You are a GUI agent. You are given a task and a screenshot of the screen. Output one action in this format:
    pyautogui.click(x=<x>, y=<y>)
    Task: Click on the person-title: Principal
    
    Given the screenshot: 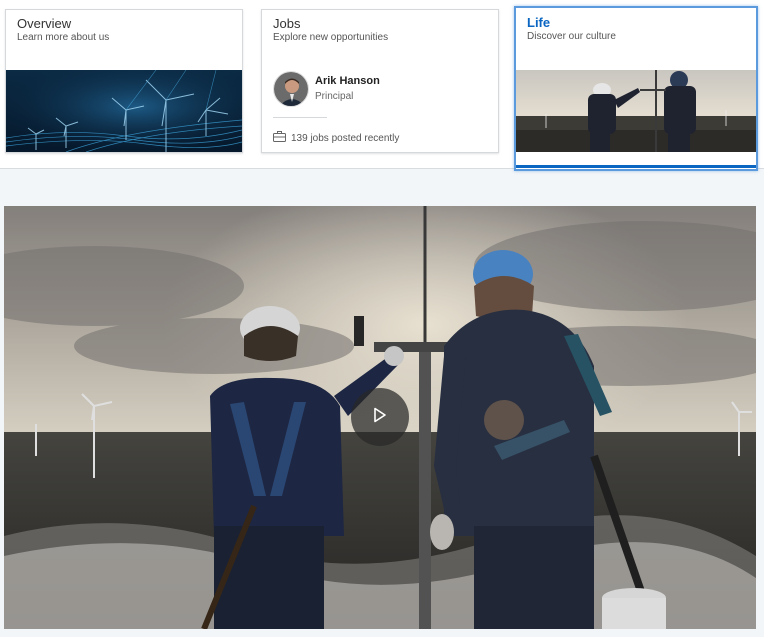 What is the action you would take?
    pyautogui.click(x=334, y=96)
    